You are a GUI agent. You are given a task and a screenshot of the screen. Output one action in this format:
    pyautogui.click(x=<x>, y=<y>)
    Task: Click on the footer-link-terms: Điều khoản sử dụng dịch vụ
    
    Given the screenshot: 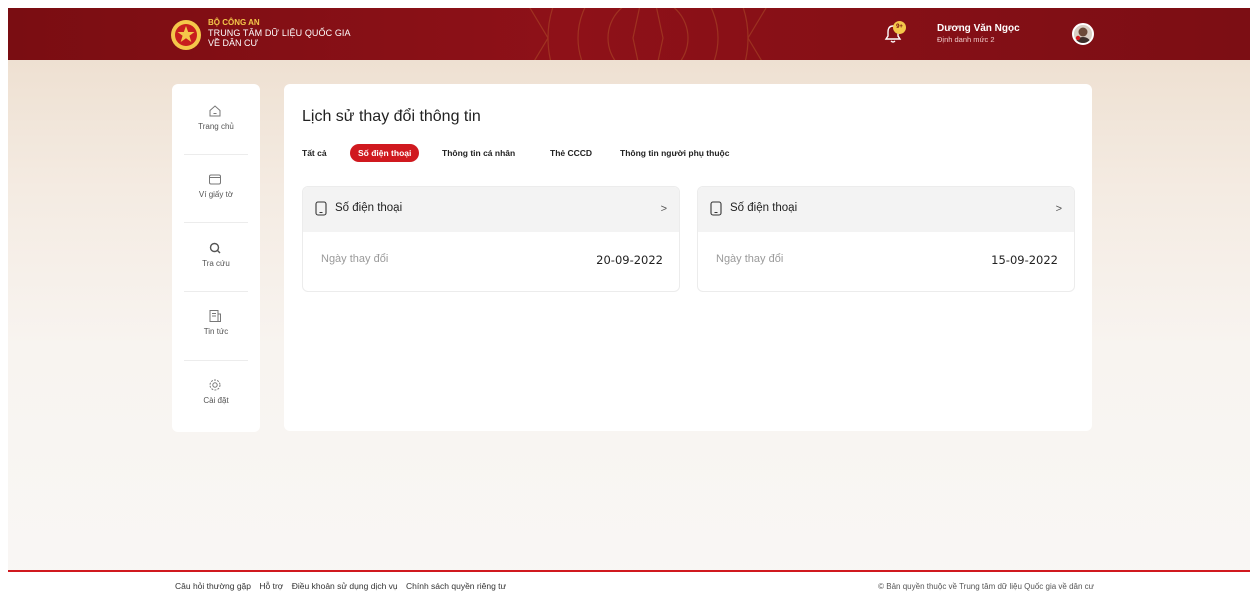 What is the action you would take?
    pyautogui.click(x=345, y=586)
    